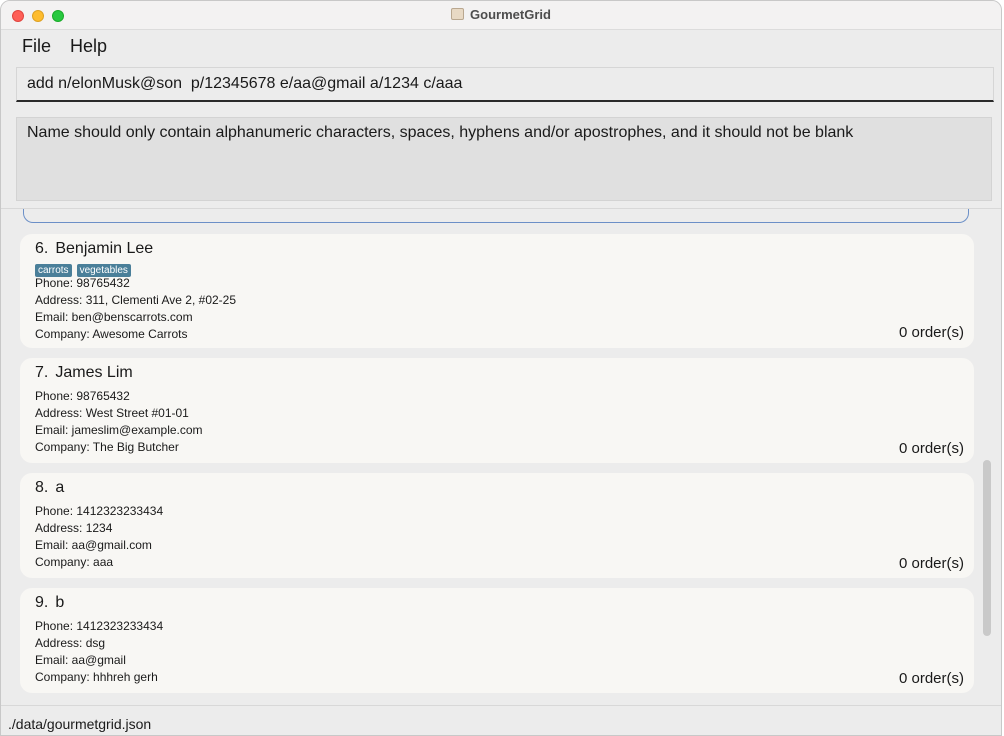 This screenshot has width=1004, height=736. What do you see at coordinates (119, 430) in the screenshot?
I see `card-email: Email: jameslim@example.com` at bounding box center [119, 430].